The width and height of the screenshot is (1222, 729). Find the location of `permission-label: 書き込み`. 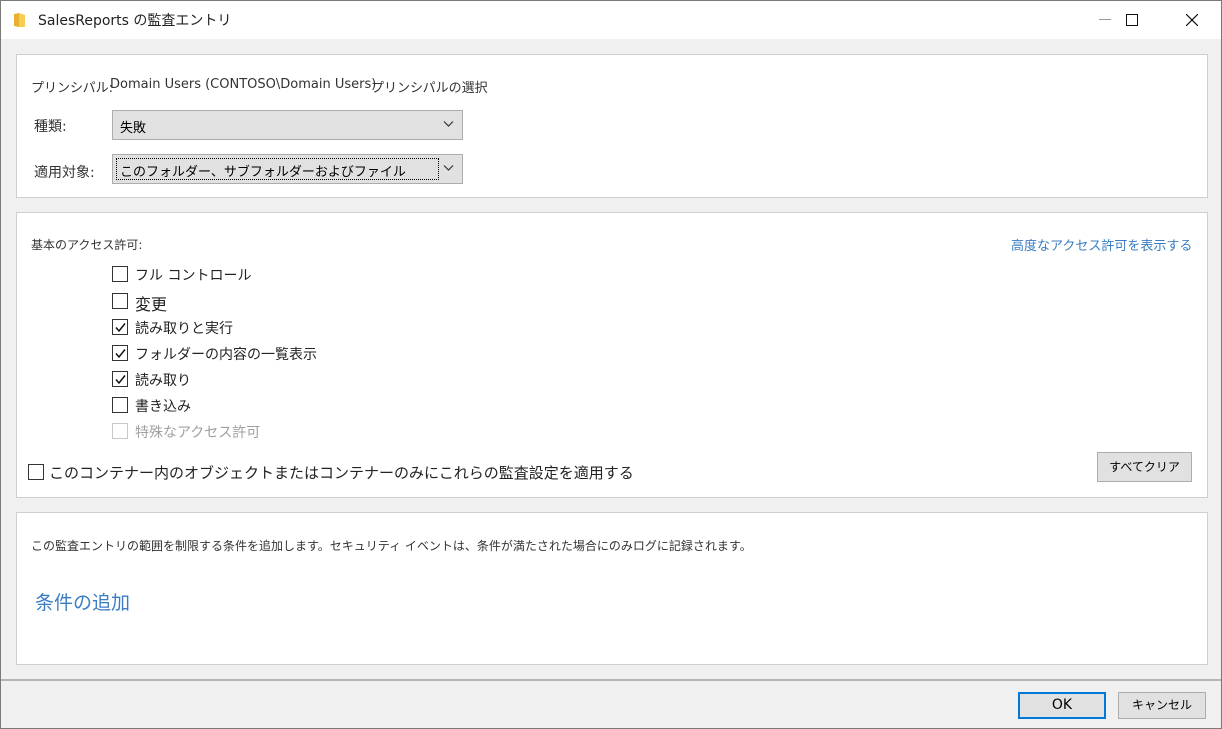

permission-label: 書き込み is located at coordinates (163, 407).